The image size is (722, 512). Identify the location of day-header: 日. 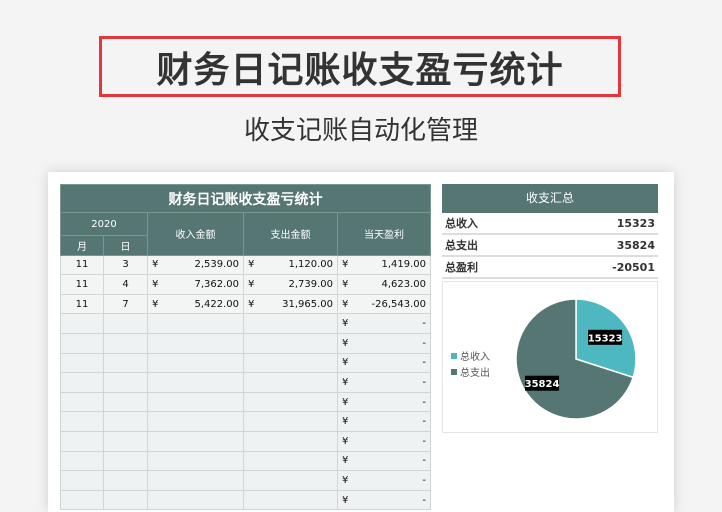
(125, 245).